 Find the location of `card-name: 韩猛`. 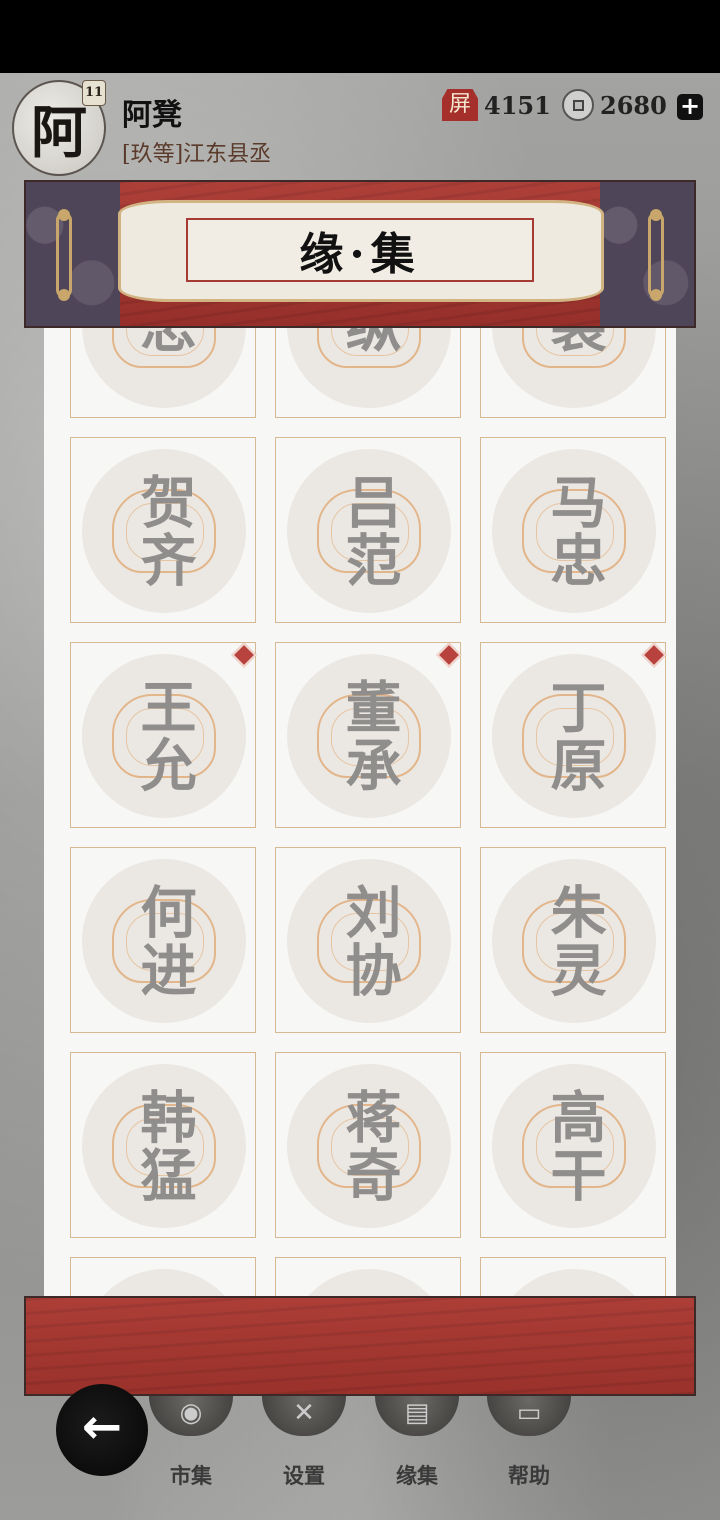

card-name: 韩猛 is located at coordinates (164, 1146).